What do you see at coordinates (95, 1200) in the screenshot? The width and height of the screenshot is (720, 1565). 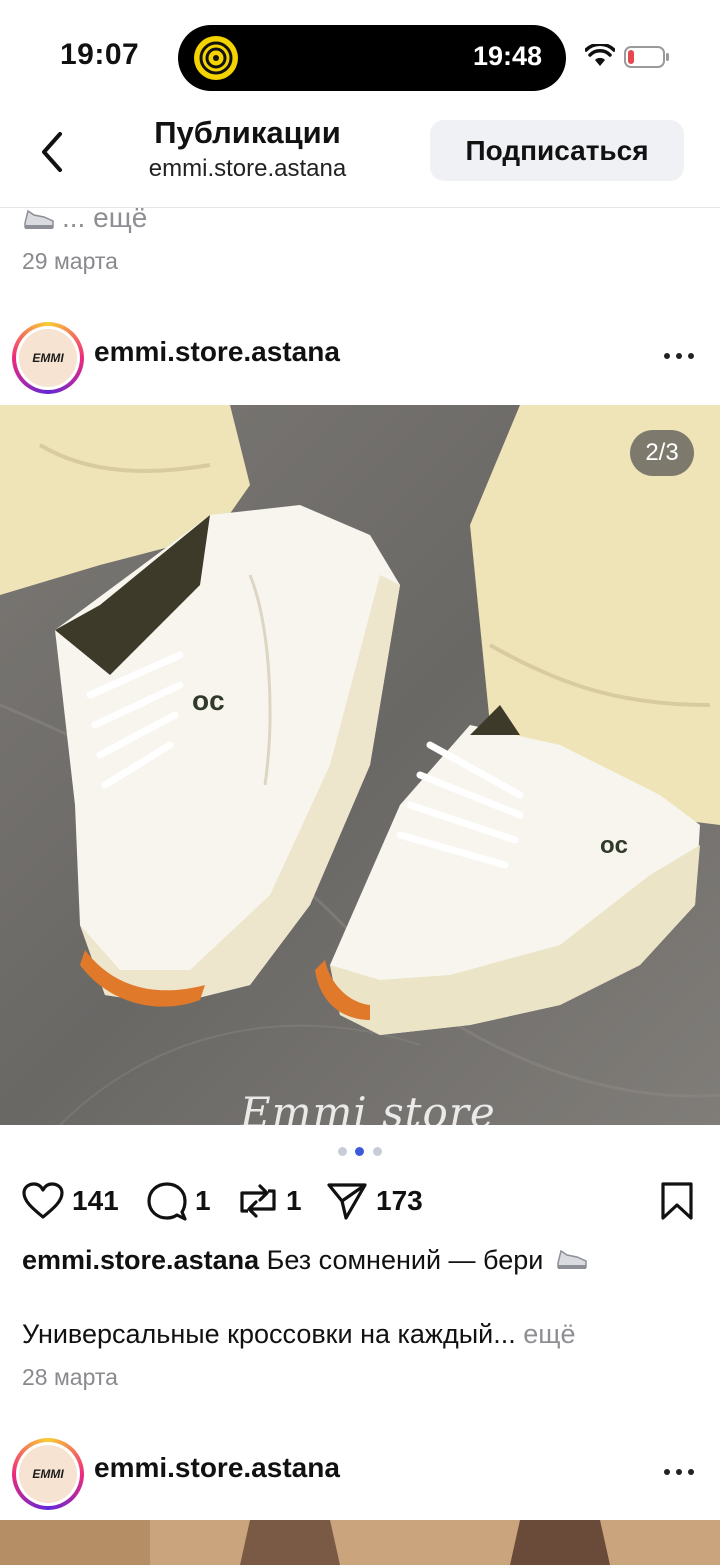 I see `like-count: 141` at bounding box center [95, 1200].